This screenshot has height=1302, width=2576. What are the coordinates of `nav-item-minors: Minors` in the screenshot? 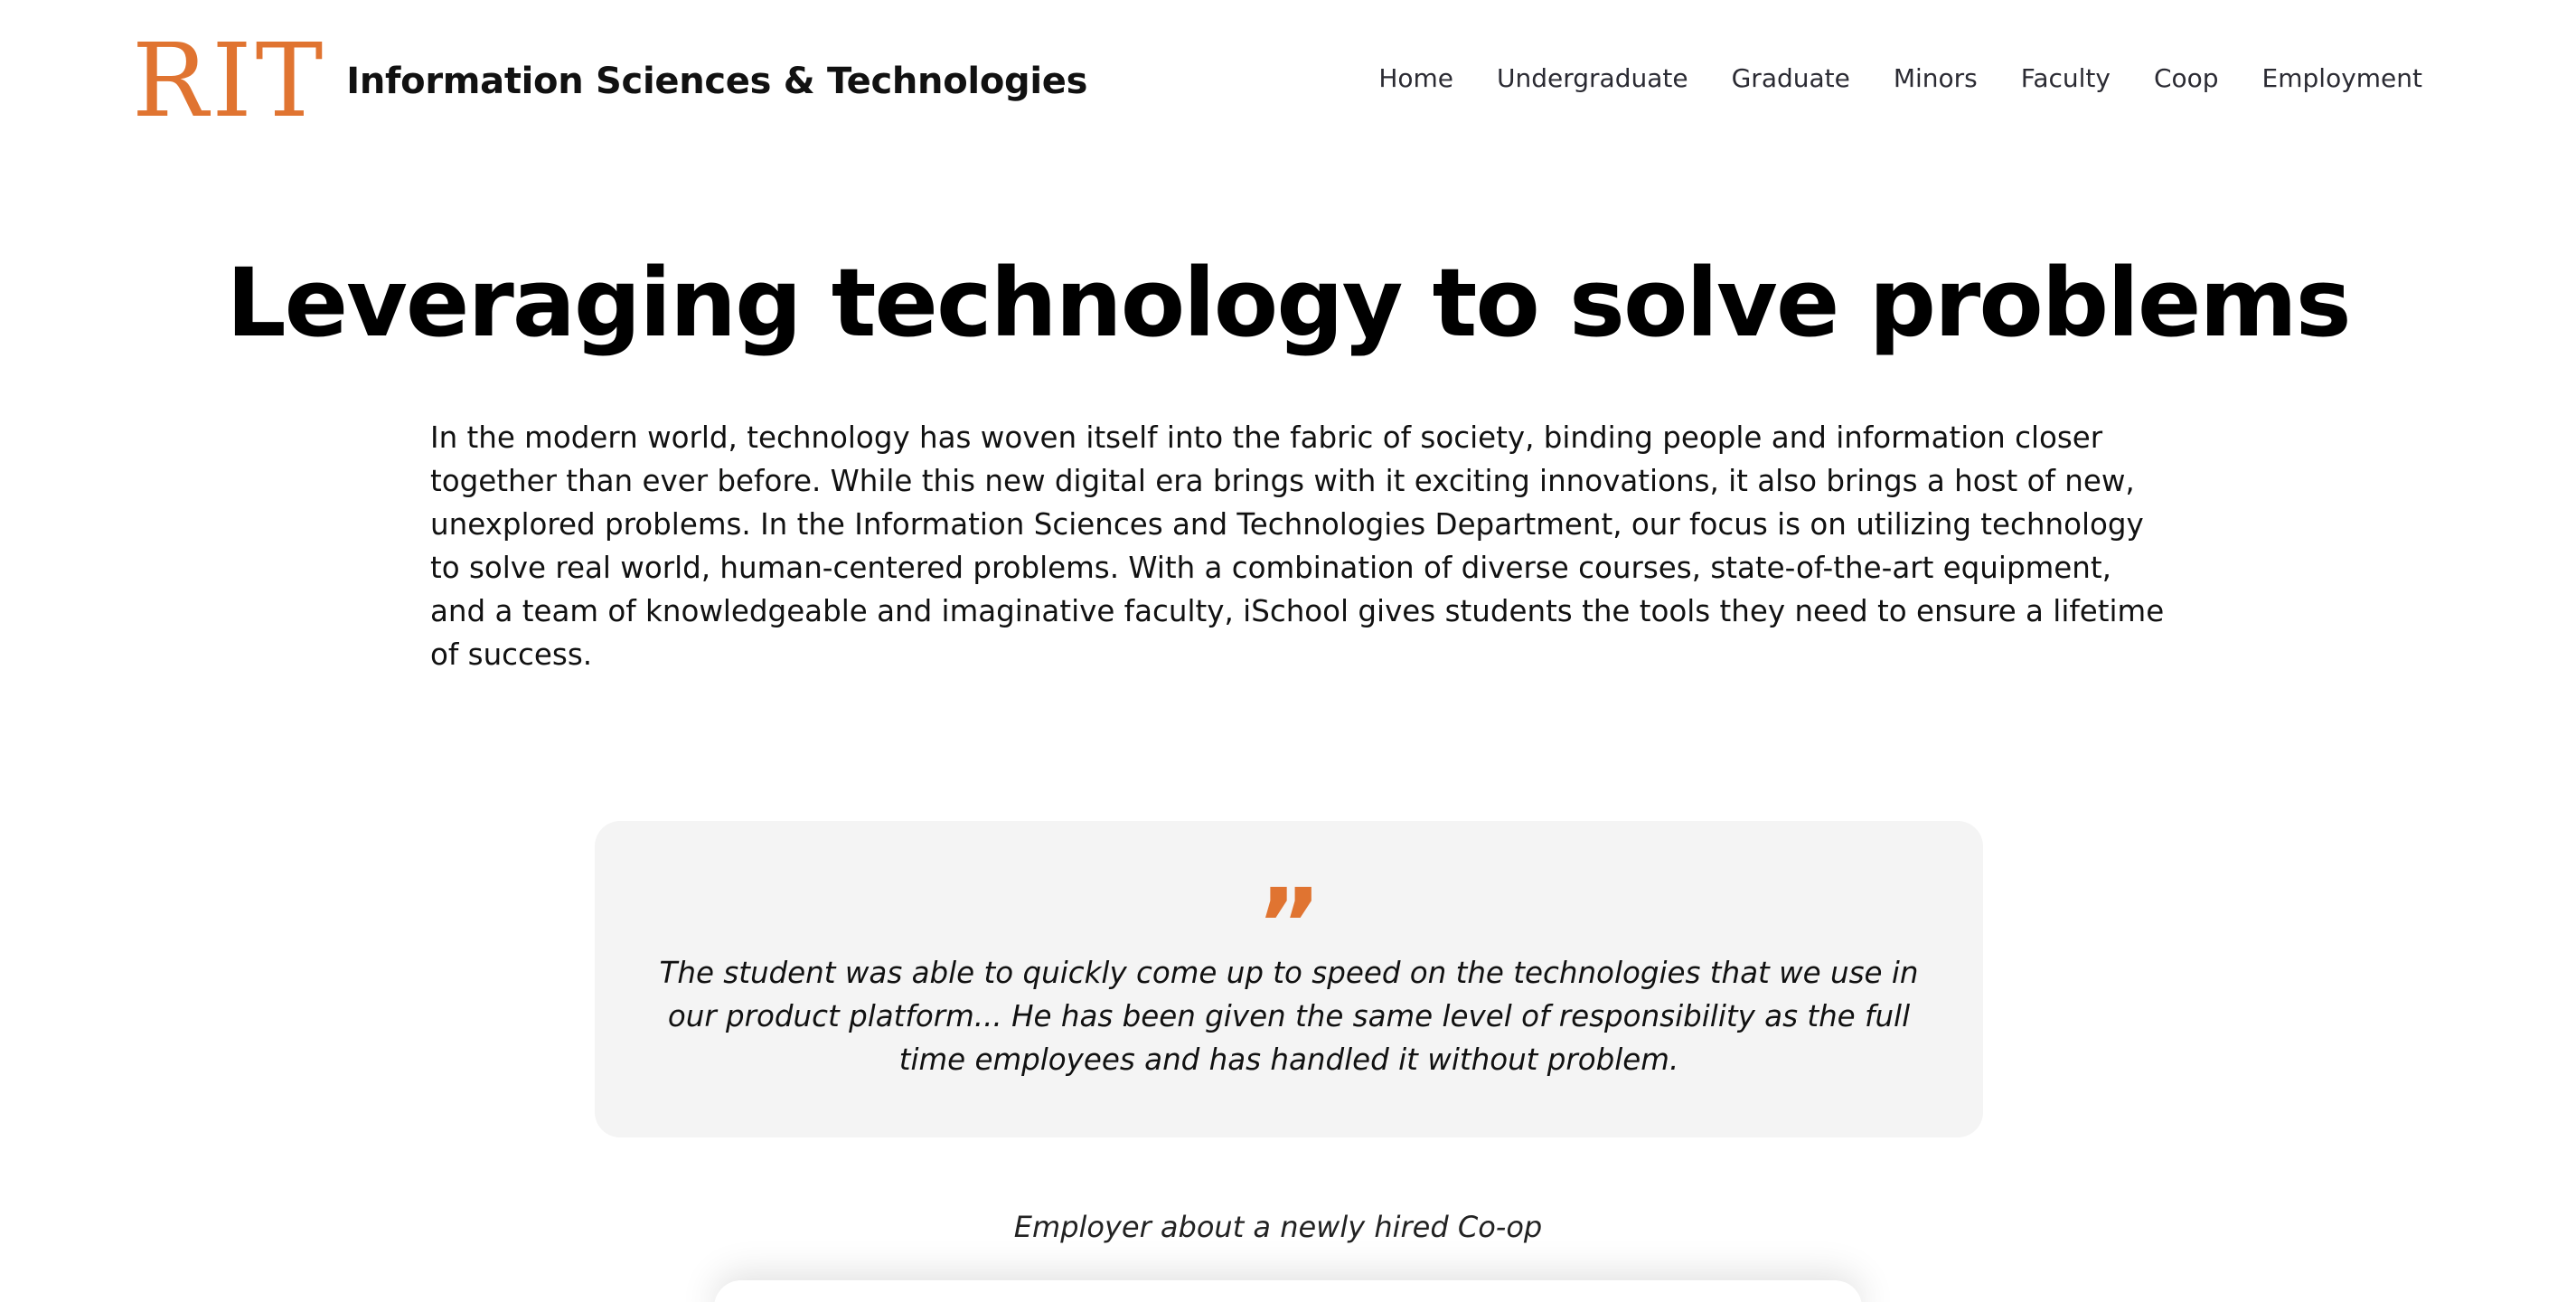 It's located at (1936, 78).